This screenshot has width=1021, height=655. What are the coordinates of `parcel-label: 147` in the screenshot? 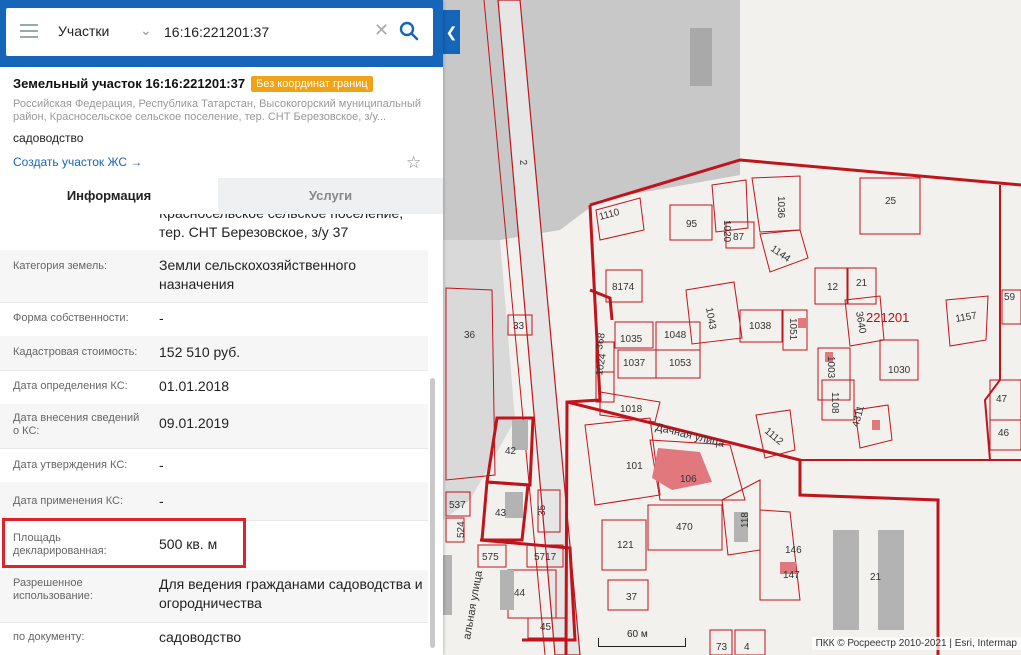 It's located at (791, 575).